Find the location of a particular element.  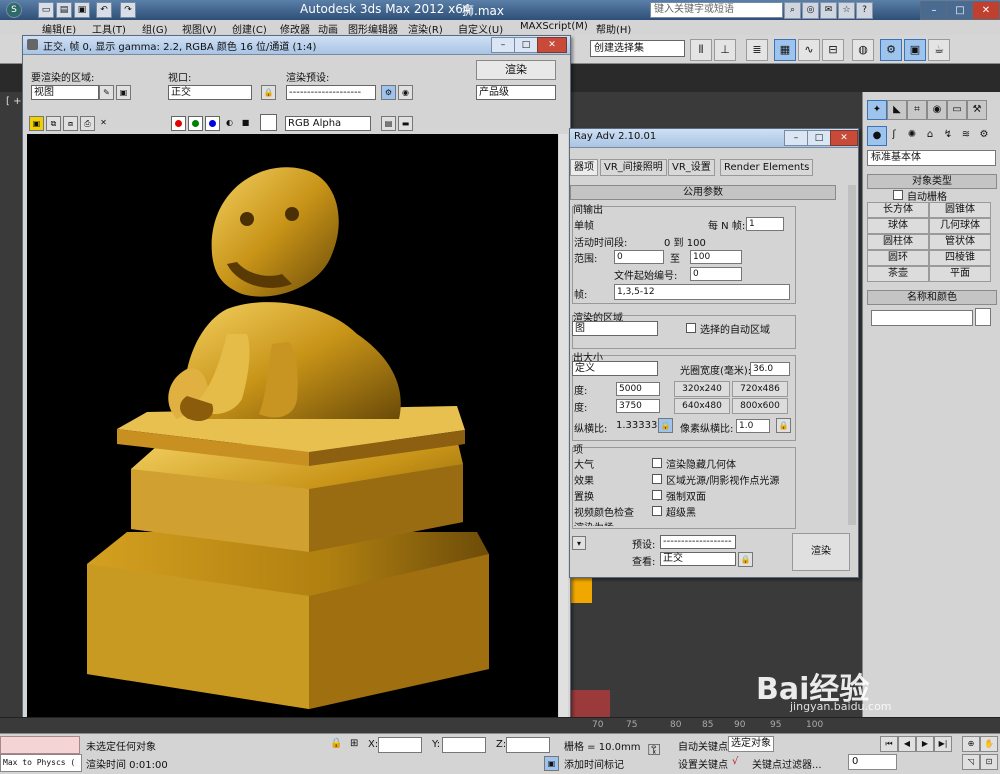

motion-tab-icon: ◉ is located at coordinates (937, 110).